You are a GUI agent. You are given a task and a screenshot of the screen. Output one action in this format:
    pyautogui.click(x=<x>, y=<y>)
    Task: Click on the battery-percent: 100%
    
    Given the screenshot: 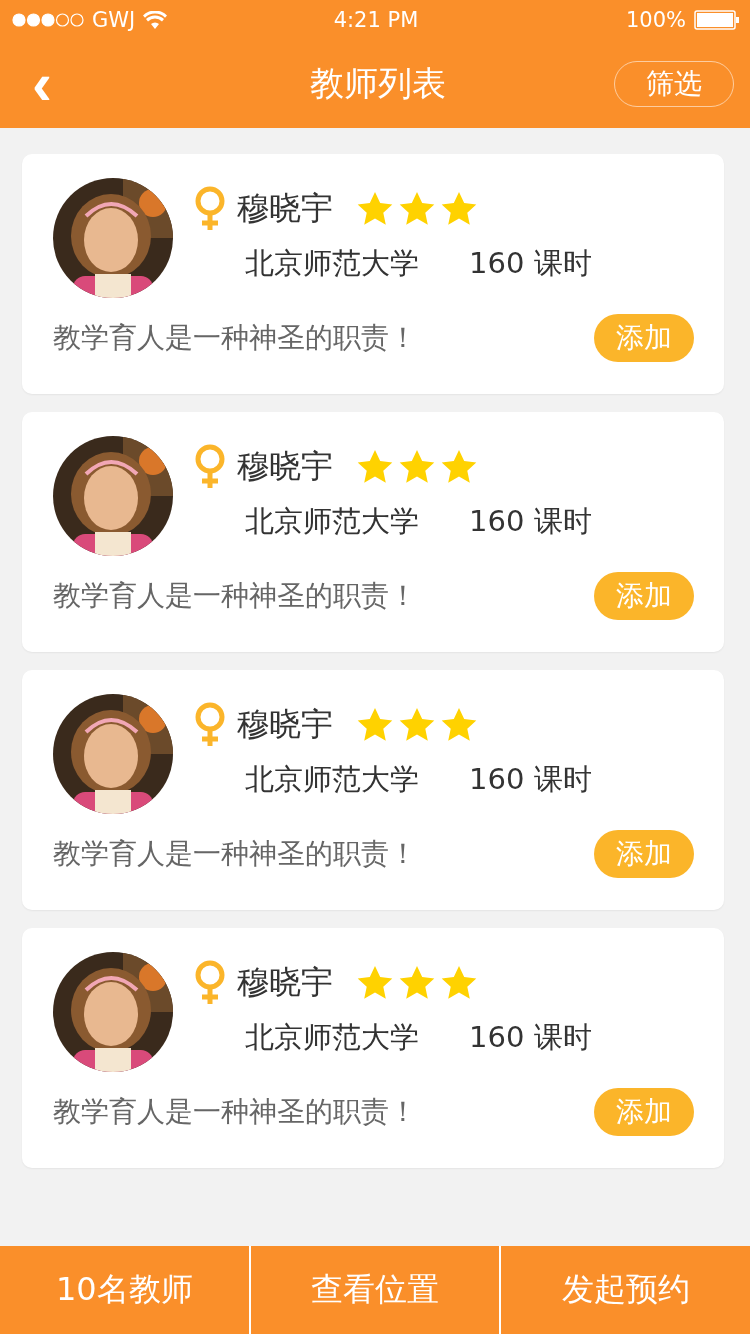 What is the action you would take?
    pyautogui.click(x=655, y=20)
    